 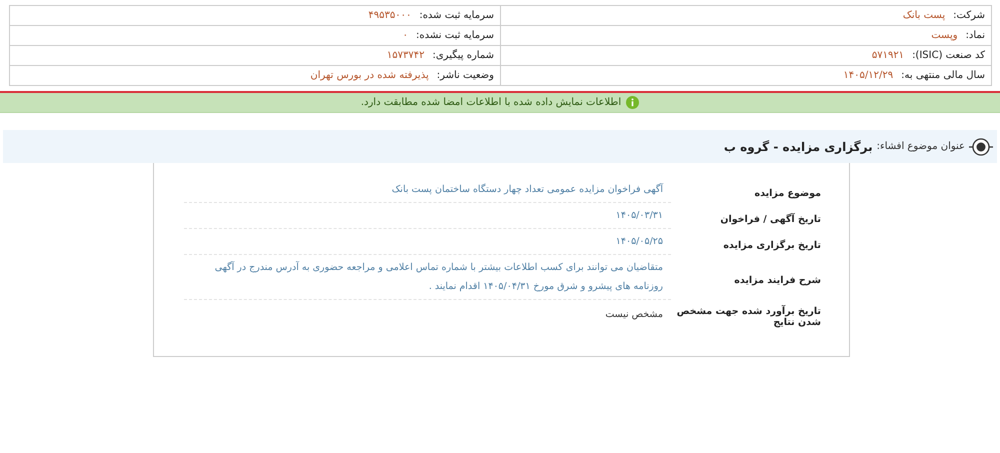 What do you see at coordinates (888, 55) in the screenshot?
I see `field-value: ۵۷۱۹۲۱` at bounding box center [888, 55].